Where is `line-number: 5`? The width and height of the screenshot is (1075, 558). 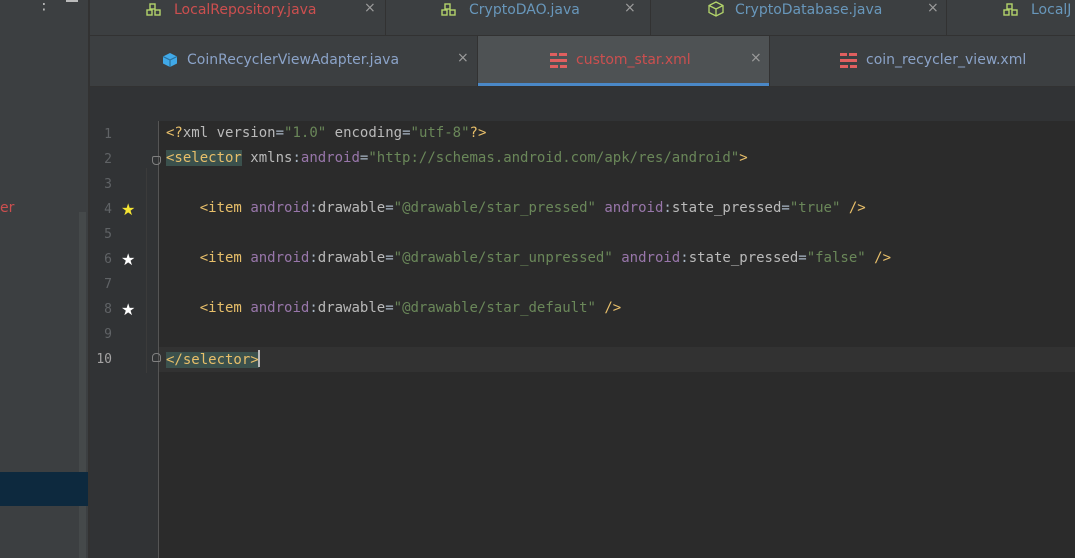
line-number: 5 is located at coordinates (108, 234).